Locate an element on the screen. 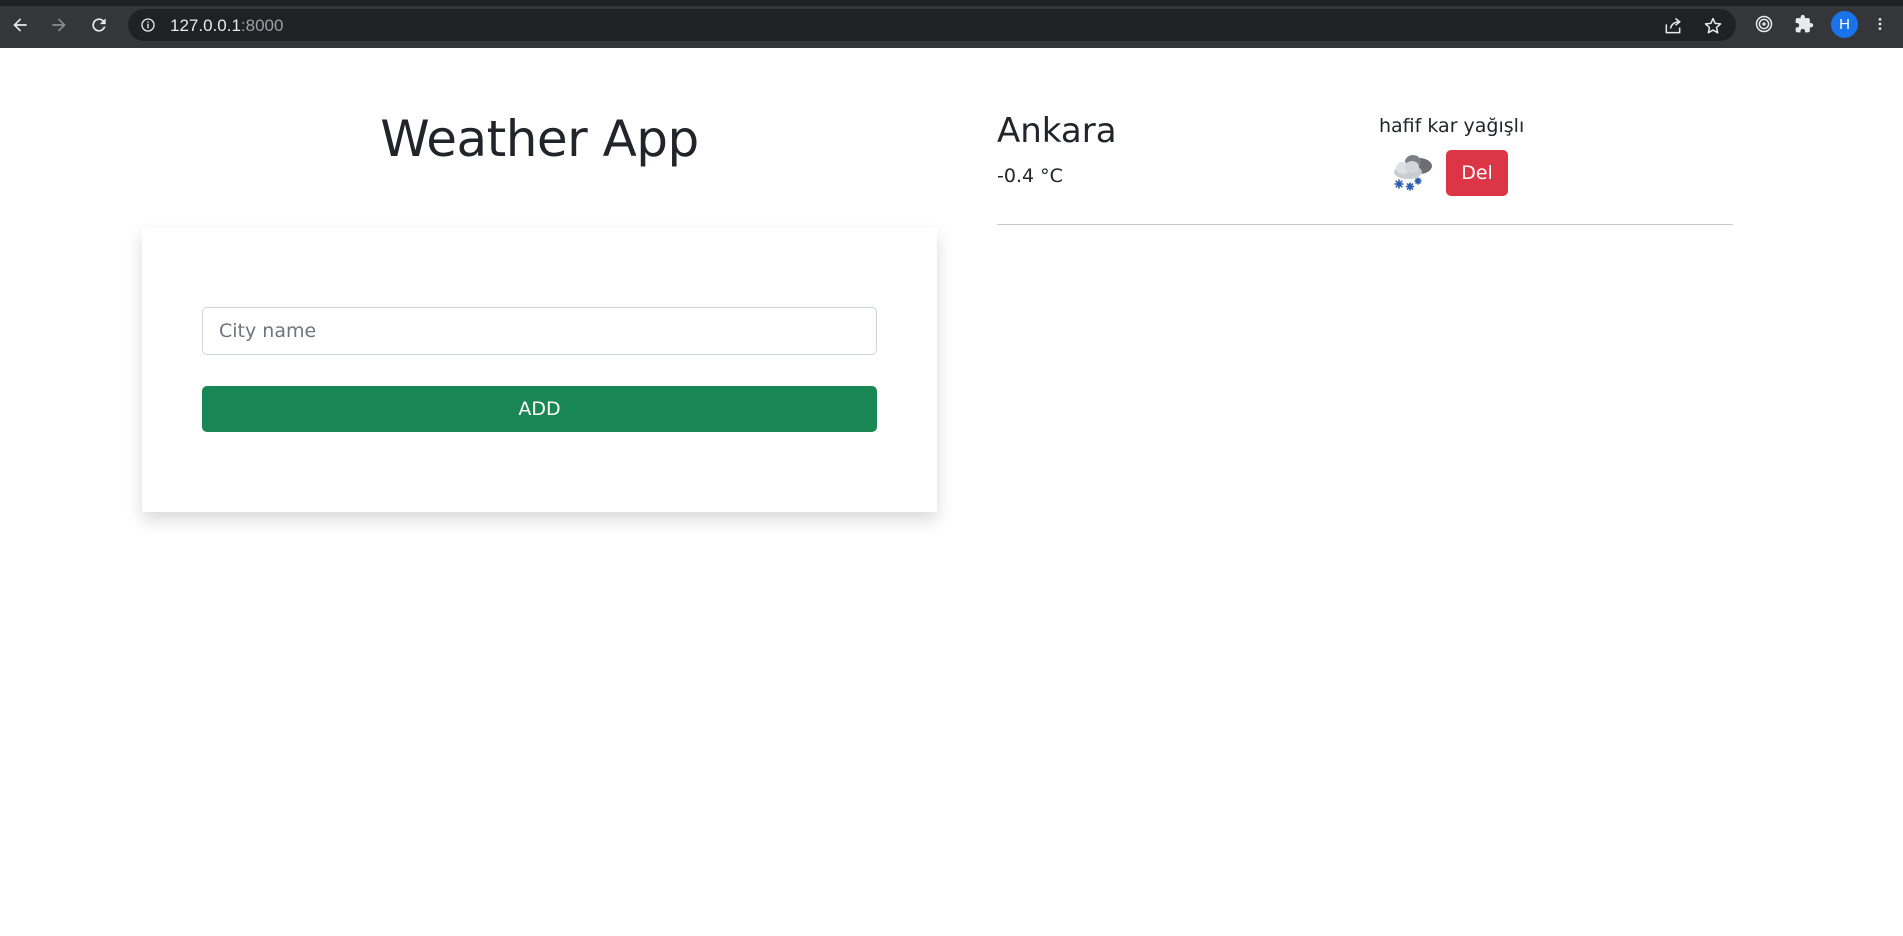  url-host: 127.0.0.1 is located at coordinates (205, 25).